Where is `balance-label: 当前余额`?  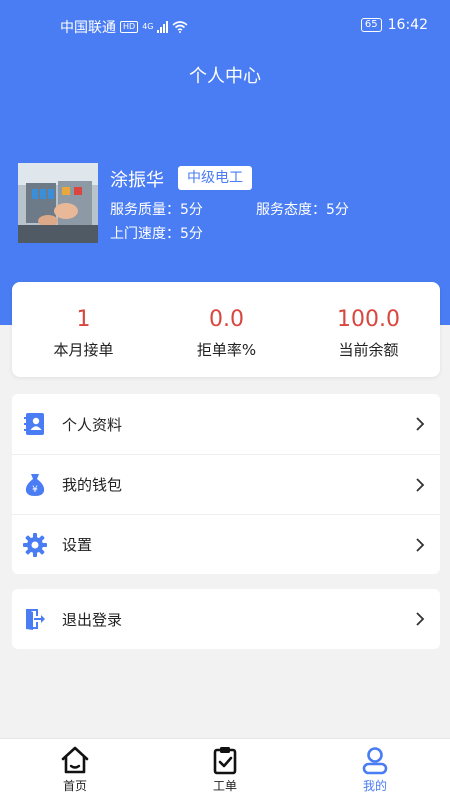
balance-label: 当前余额 is located at coordinates (368, 350).